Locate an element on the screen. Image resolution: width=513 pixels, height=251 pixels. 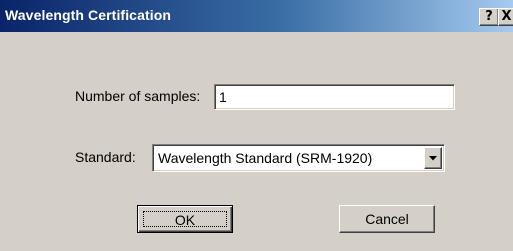
ok-button-label: OK is located at coordinates (185, 219).